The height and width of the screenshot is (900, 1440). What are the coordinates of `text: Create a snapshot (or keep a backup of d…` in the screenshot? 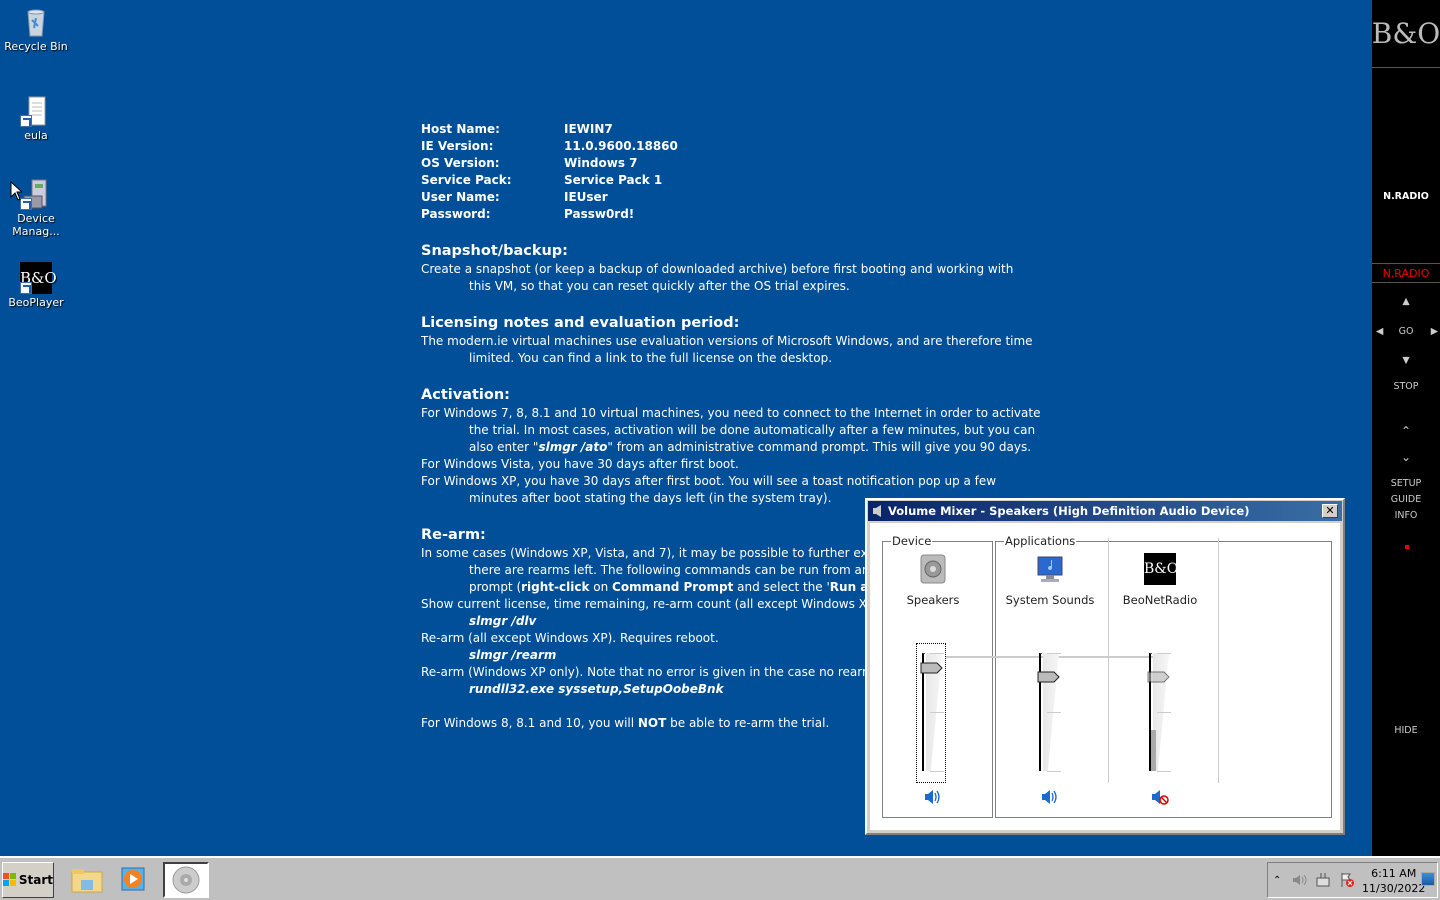 It's located at (717, 269).